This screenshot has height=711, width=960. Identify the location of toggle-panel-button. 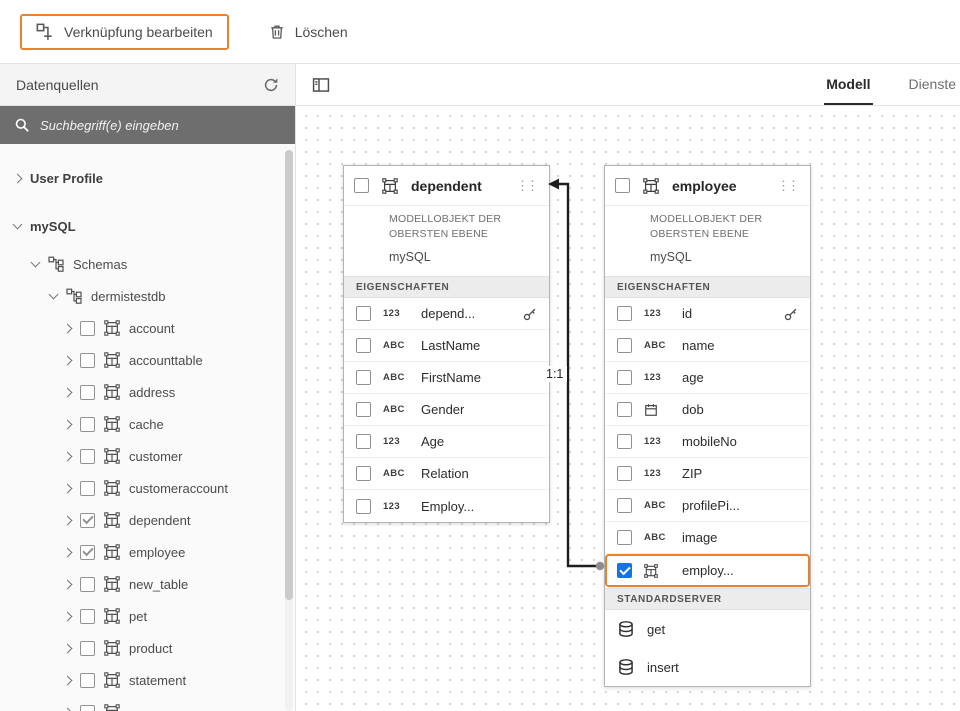
(313, 84).